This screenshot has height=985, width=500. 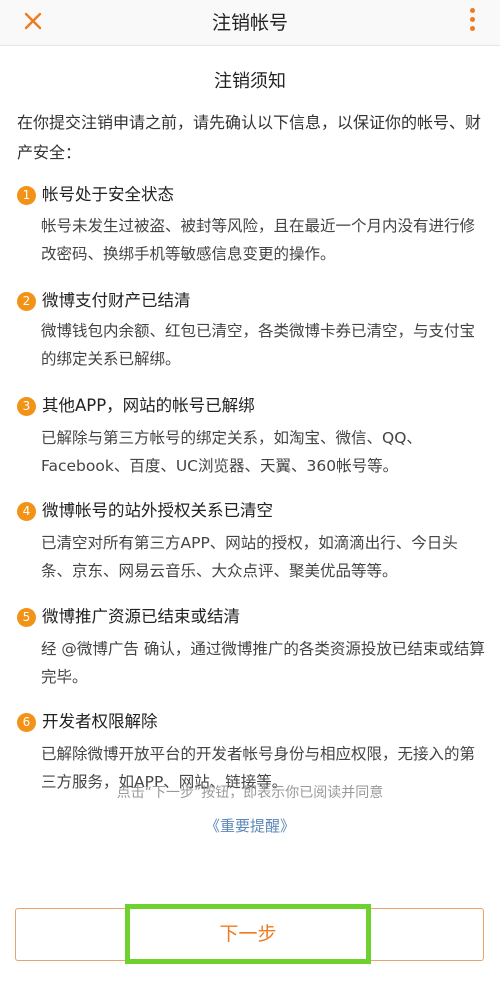 What do you see at coordinates (26, 617) in the screenshot?
I see `number-badge: 5` at bounding box center [26, 617].